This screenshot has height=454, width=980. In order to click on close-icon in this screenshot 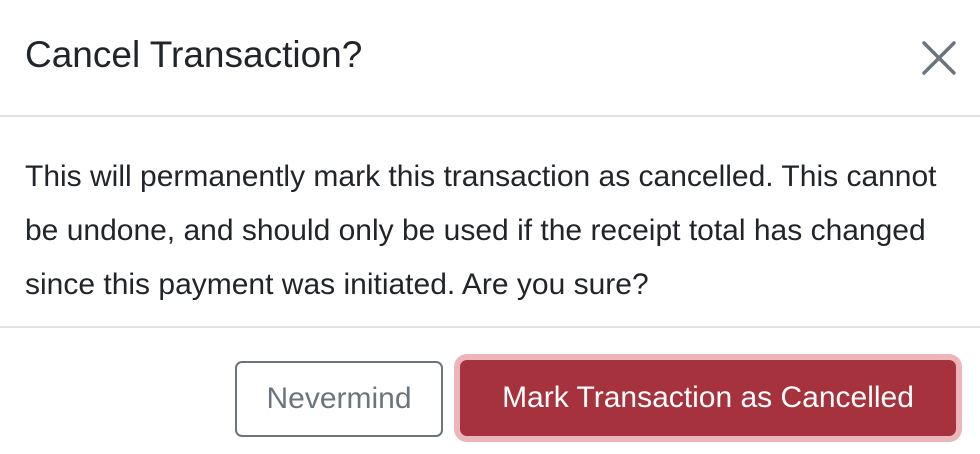, I will do `click(939, 57)`.